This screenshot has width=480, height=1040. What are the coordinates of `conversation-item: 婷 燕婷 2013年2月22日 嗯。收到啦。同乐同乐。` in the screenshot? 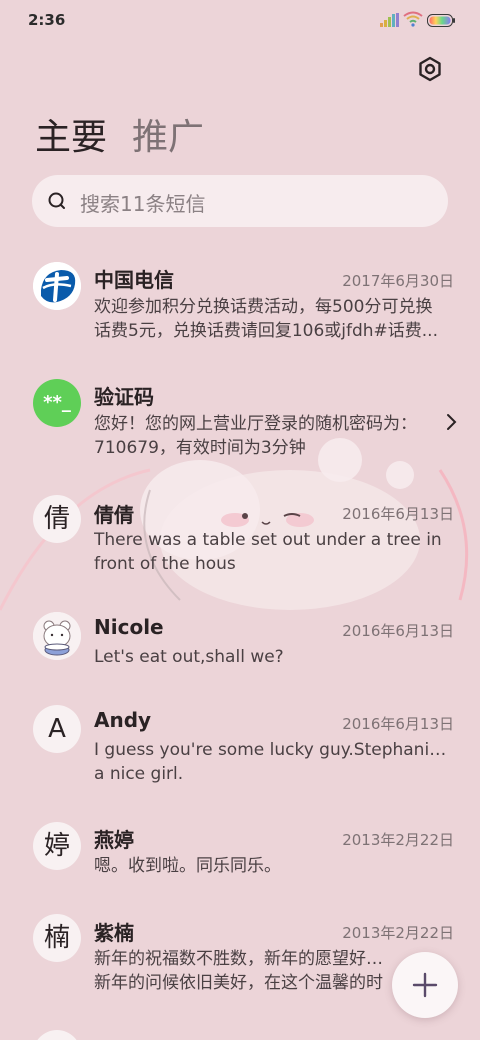 It's located at (240, 862).